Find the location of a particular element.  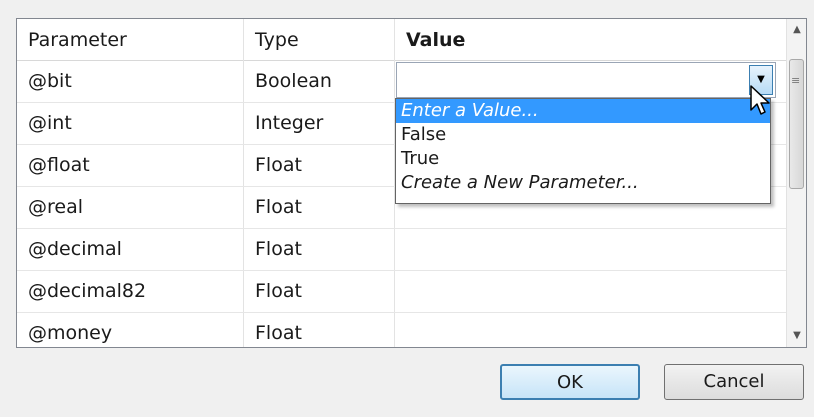

parameter-cell: @decimal82 is located at coordinates (87, 291).